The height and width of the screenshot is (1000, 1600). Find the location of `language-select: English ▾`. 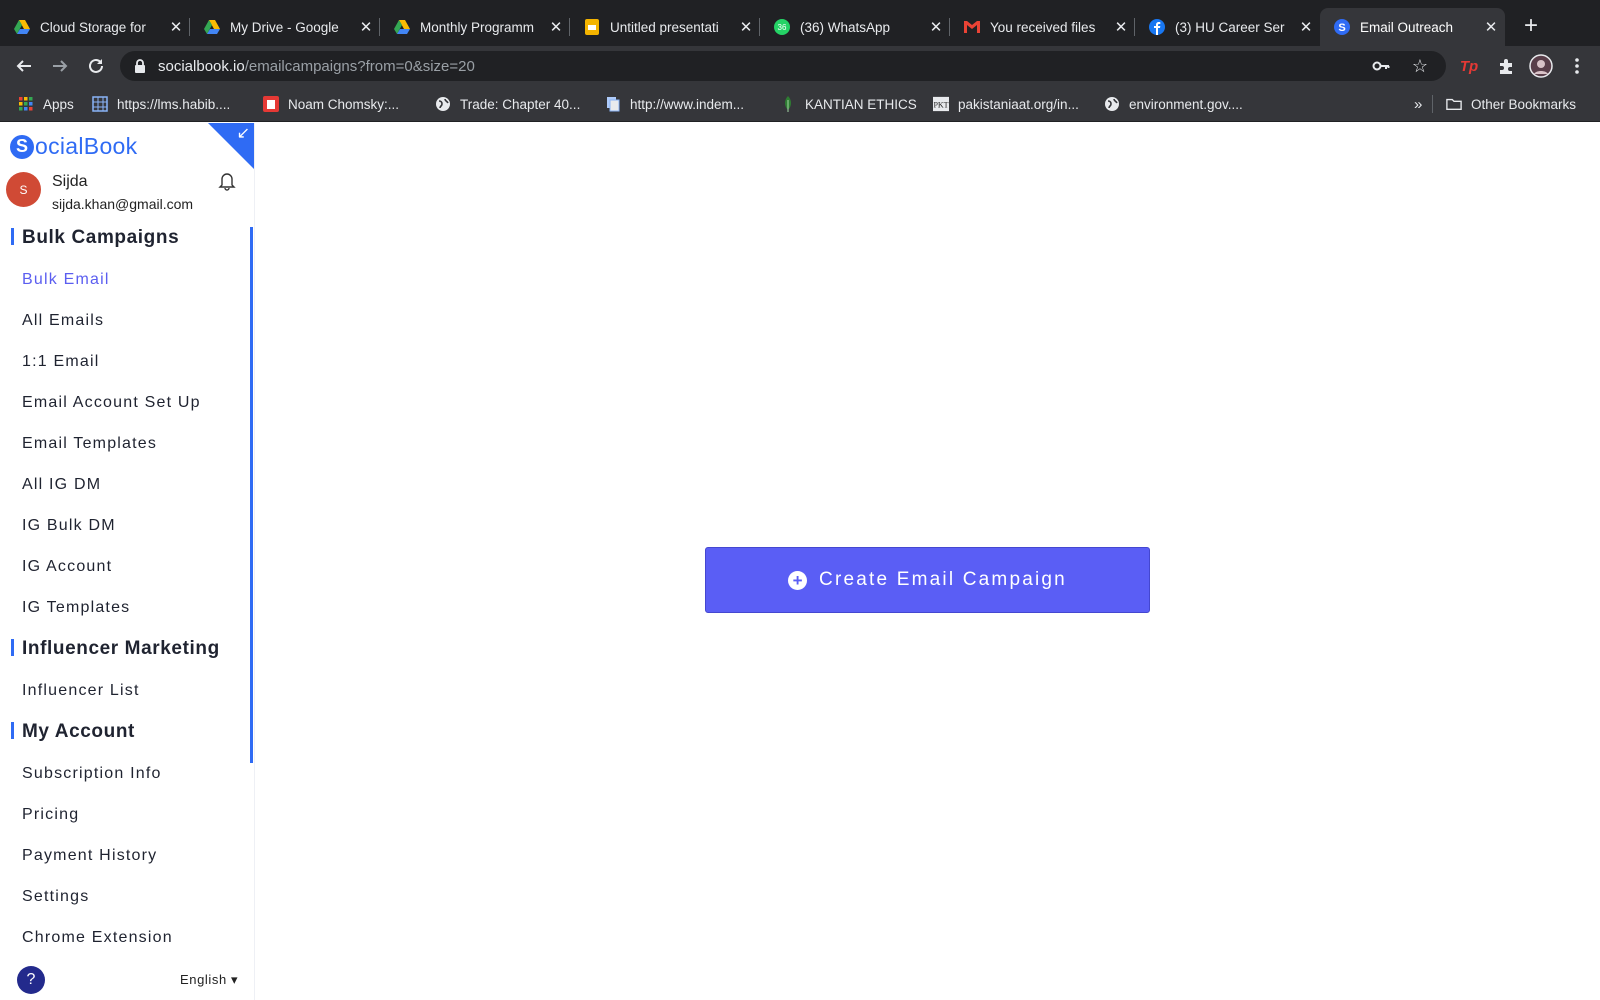

language-select: English ▾ is located at coordinates (209, 980).